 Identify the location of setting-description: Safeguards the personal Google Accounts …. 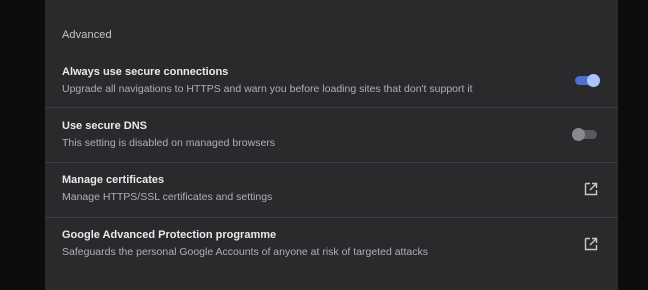
(245, 252).